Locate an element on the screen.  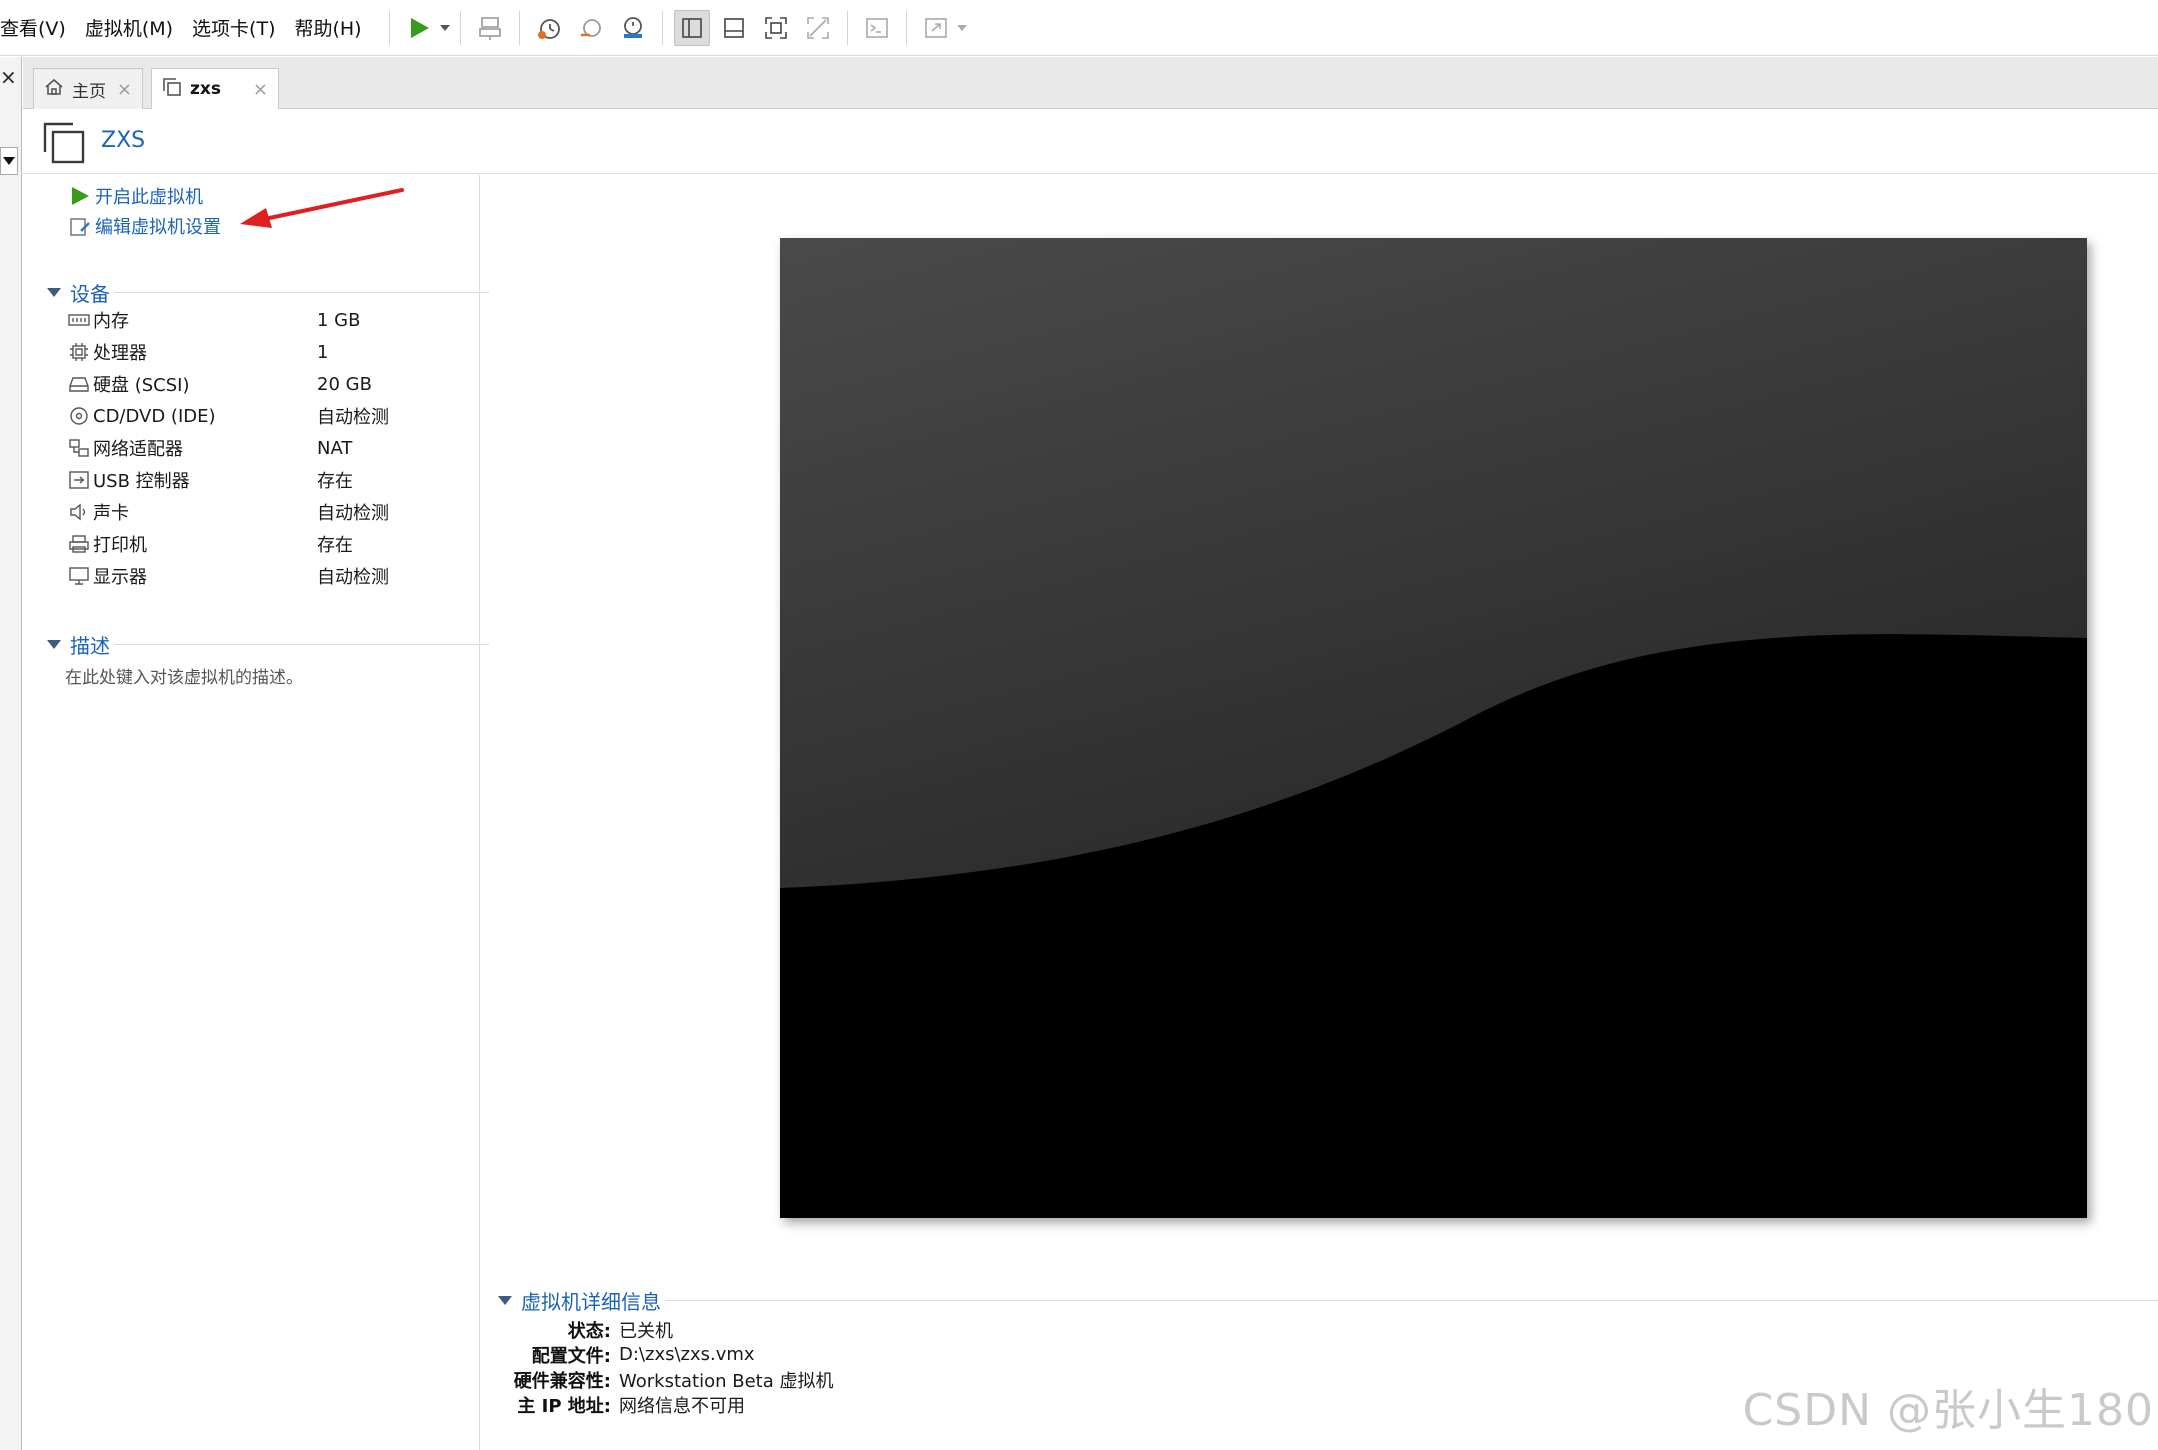
close-library-icon: × is located at coordinates (8, 77).